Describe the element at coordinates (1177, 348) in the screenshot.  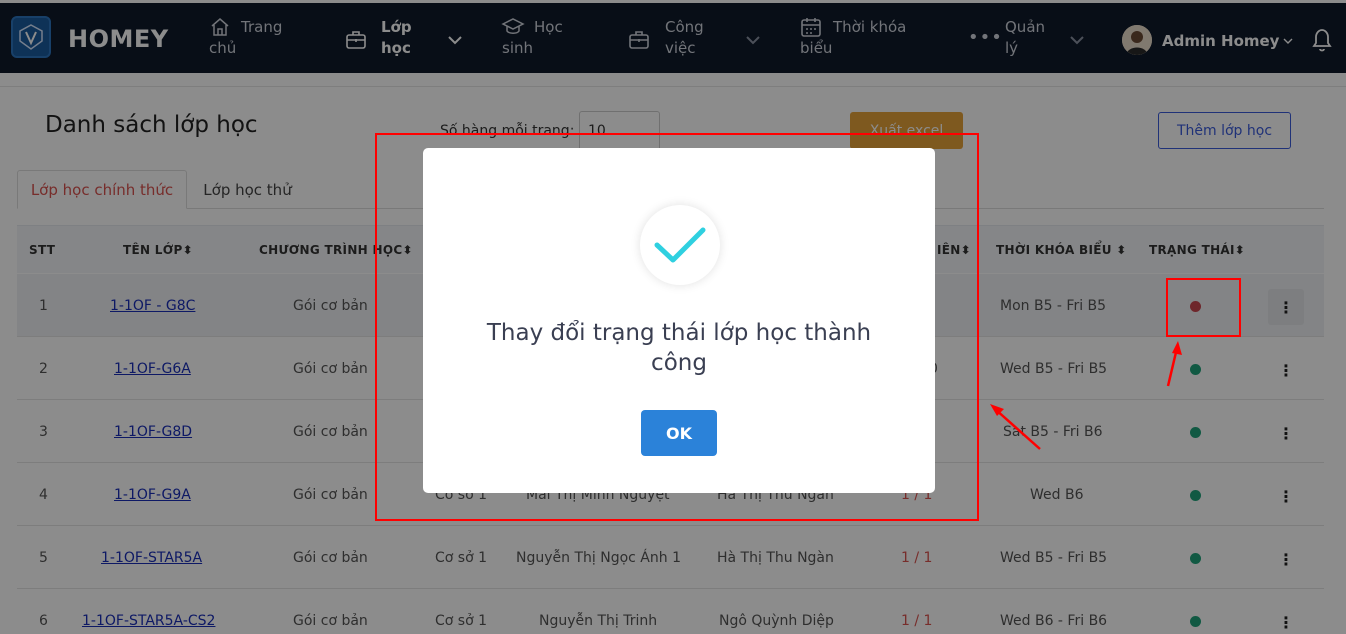
I see `annotation-arrowhead` at that location.